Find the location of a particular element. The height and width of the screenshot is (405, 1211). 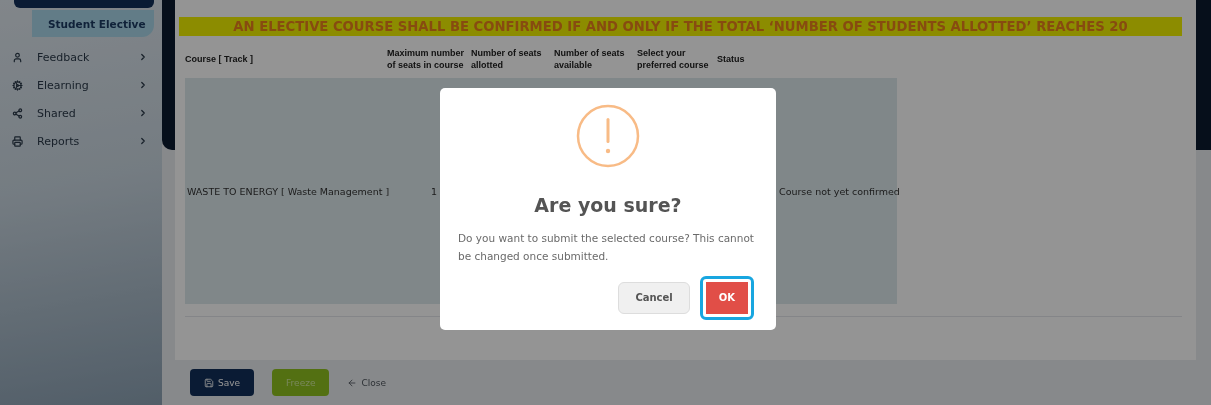

sidebar-item: Elearning is located at coordinates (81, 85).